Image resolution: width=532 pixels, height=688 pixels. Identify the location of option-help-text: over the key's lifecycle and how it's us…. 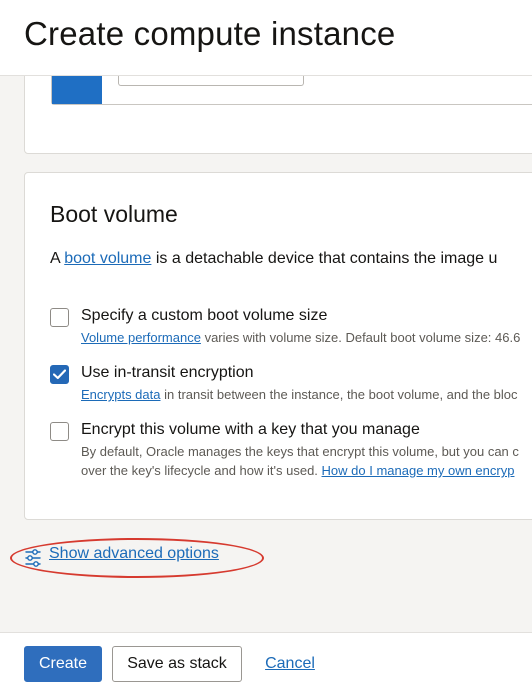
(201, 470).